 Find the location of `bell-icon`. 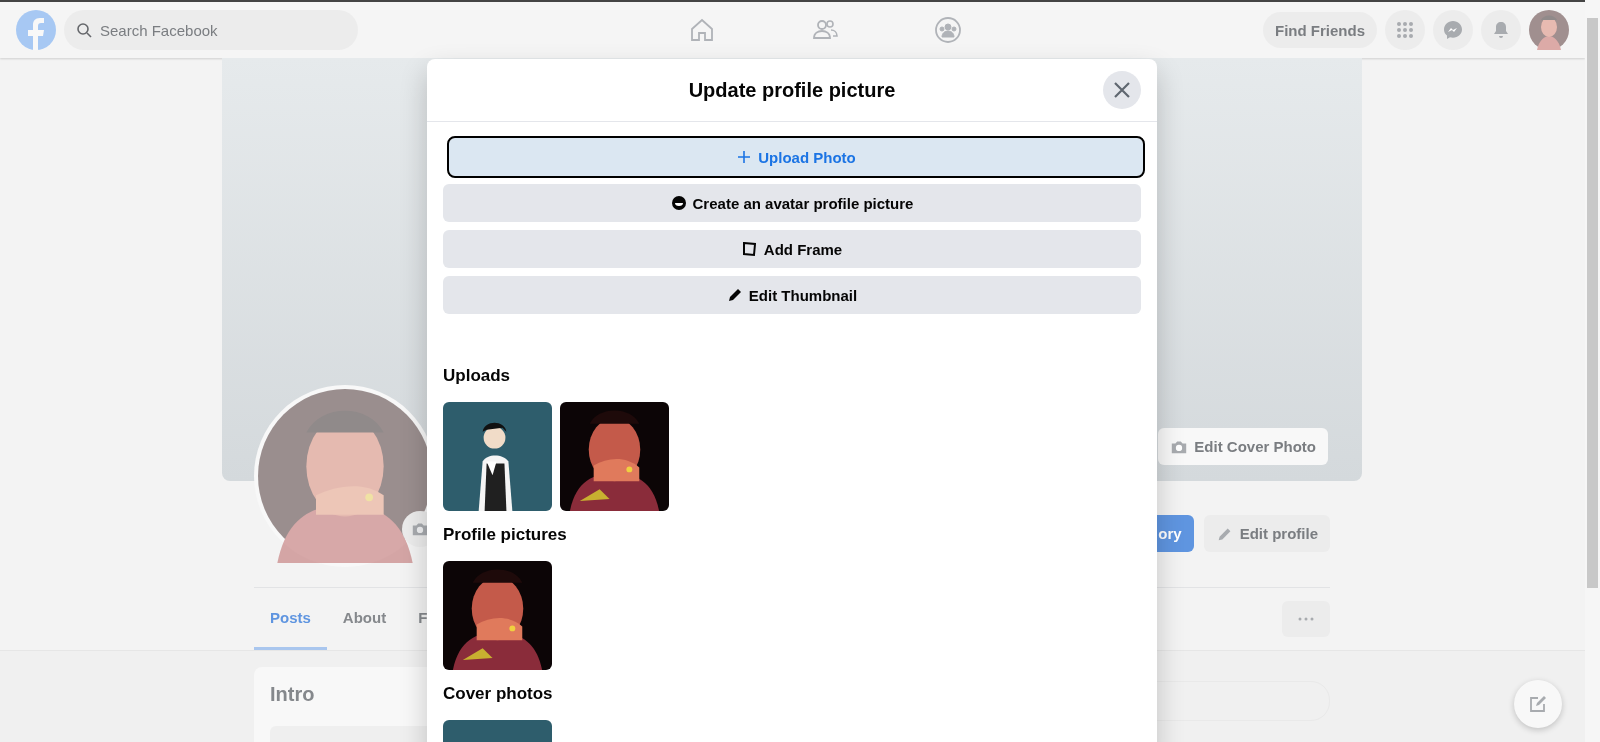

bell-icon is located at coordinates (1501, 30).